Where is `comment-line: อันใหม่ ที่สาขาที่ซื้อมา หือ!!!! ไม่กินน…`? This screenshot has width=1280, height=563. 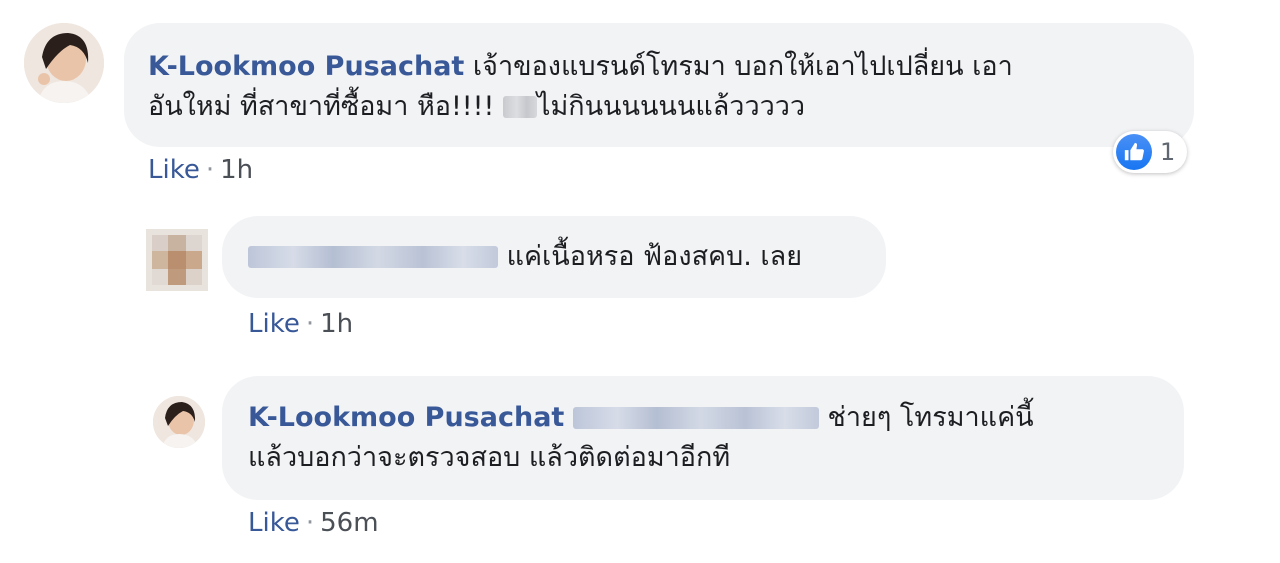
comment-line: อันใหม่ ที่สาขาที่ซื้อมา หือ!!!! ไม่กินน… is located at coordinates (656, 107).